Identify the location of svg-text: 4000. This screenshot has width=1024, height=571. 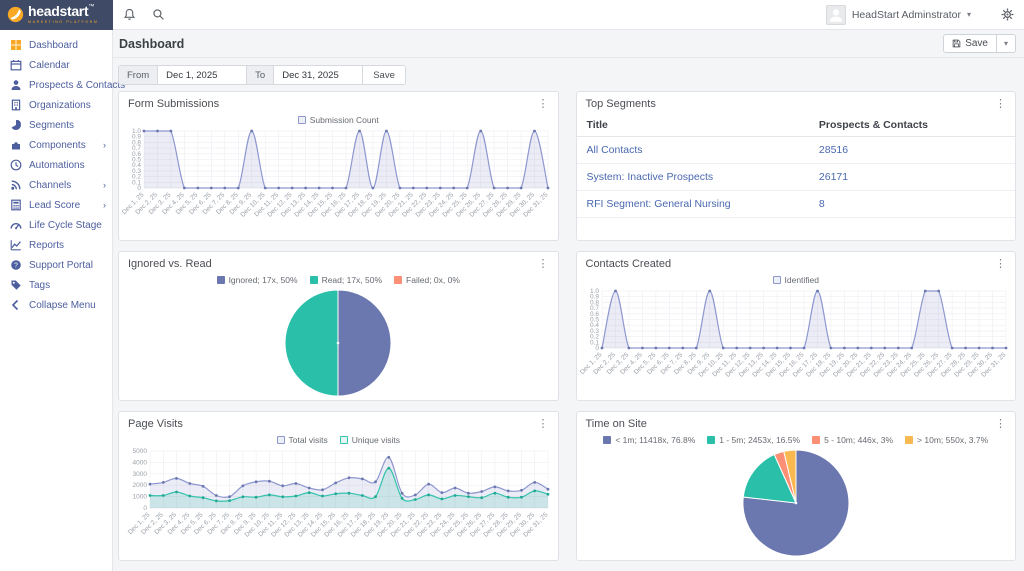
(140, 462).